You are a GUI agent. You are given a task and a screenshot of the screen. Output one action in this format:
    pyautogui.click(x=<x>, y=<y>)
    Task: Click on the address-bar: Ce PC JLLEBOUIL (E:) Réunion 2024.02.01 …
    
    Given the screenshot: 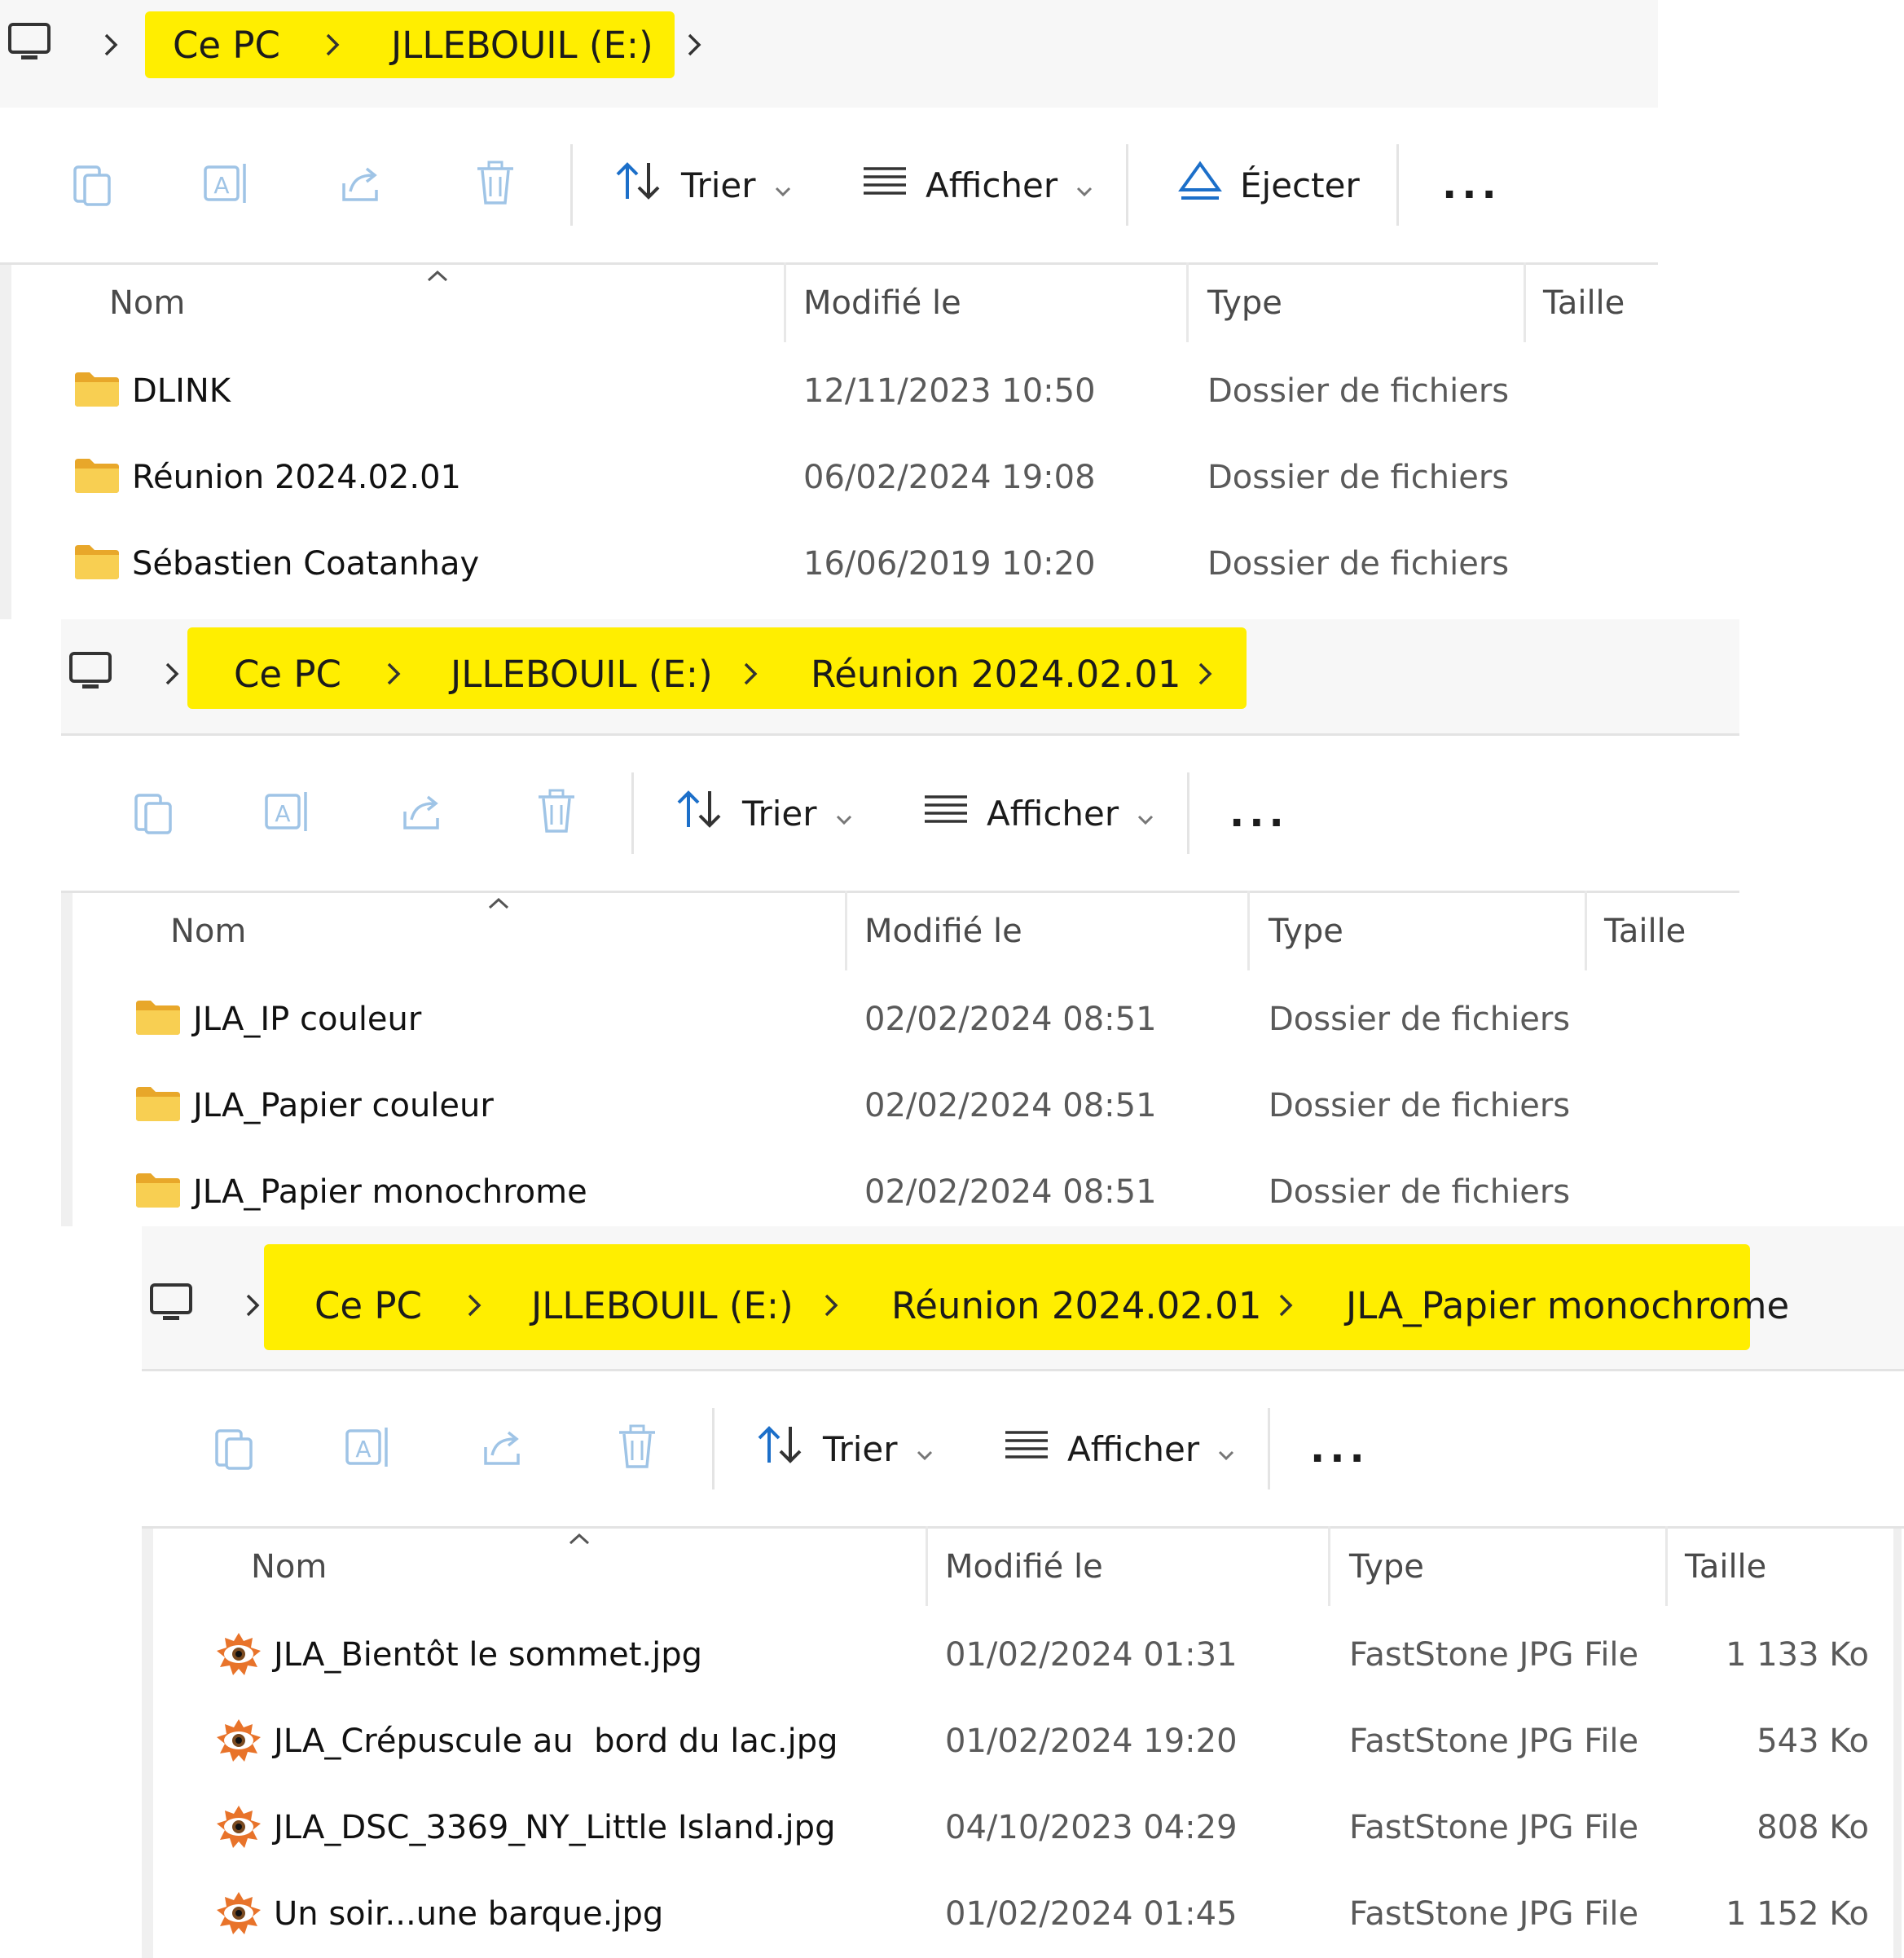 What is the action you would take?
    pyautogui.click(x=1023, y=1298)
    